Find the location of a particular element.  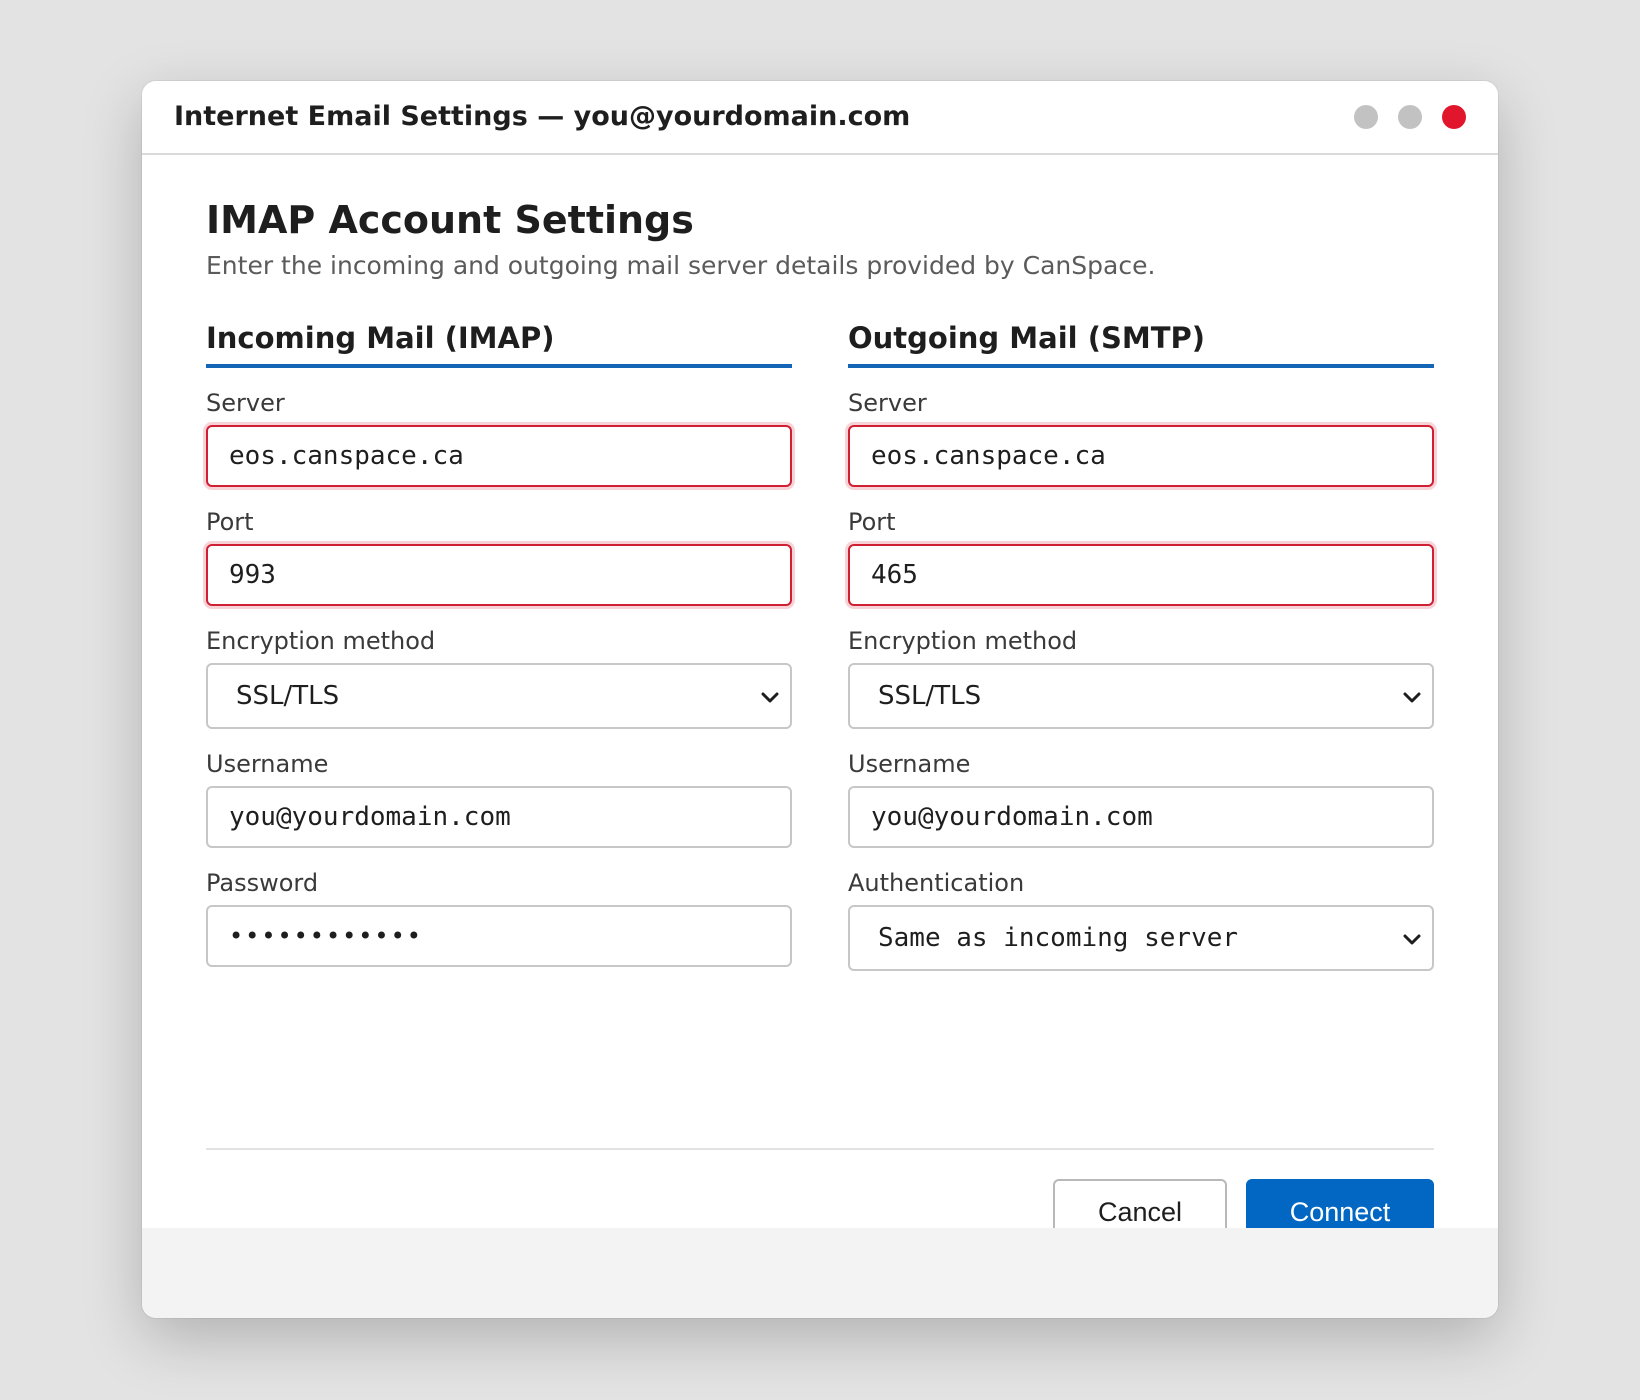

incoming-password-label: Password is located at coordinates (262, 883).